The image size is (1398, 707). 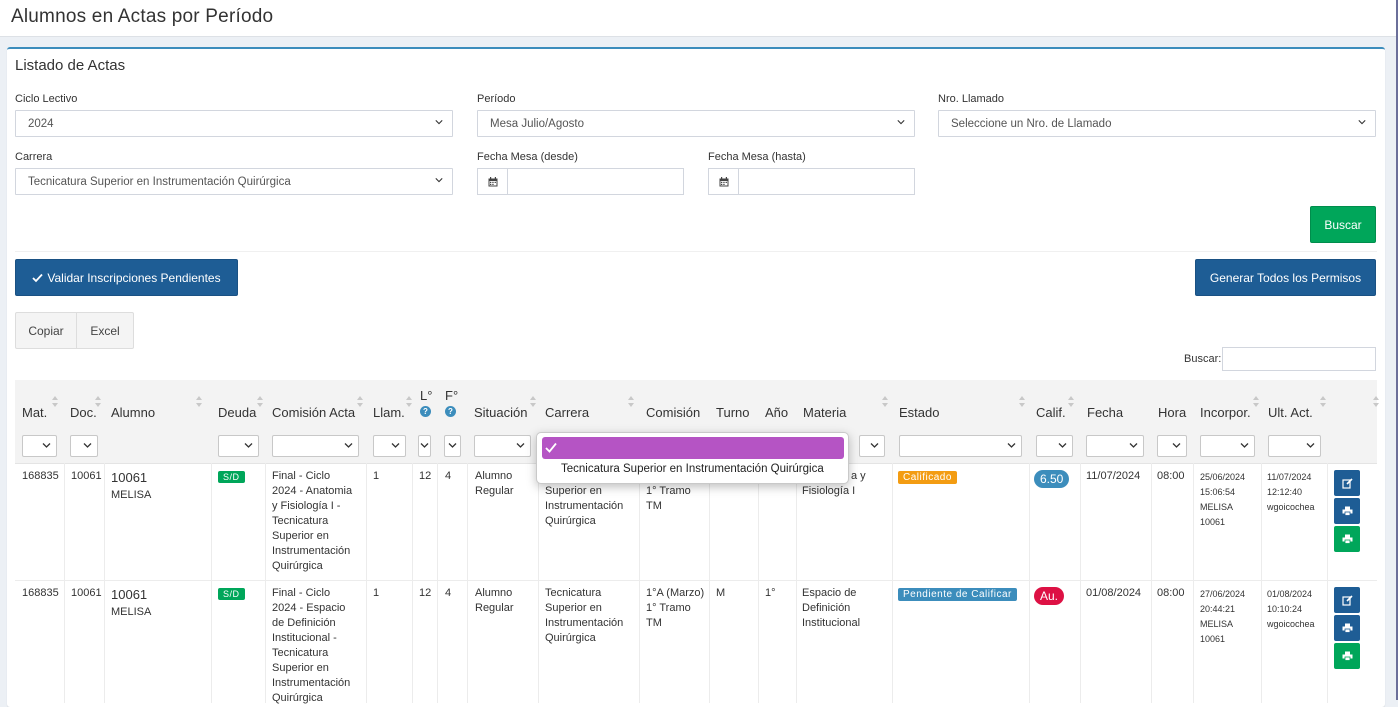 I want to click on cell-doc: 10061, so click(x=86, y=593).